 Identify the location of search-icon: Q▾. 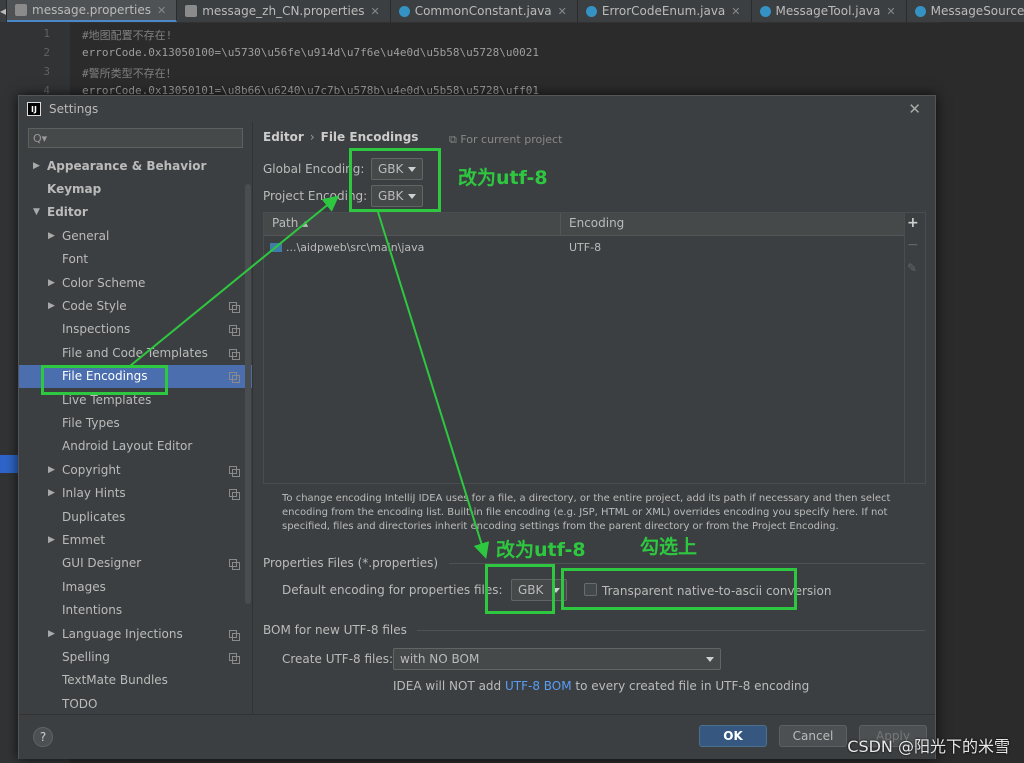
(40, 138).